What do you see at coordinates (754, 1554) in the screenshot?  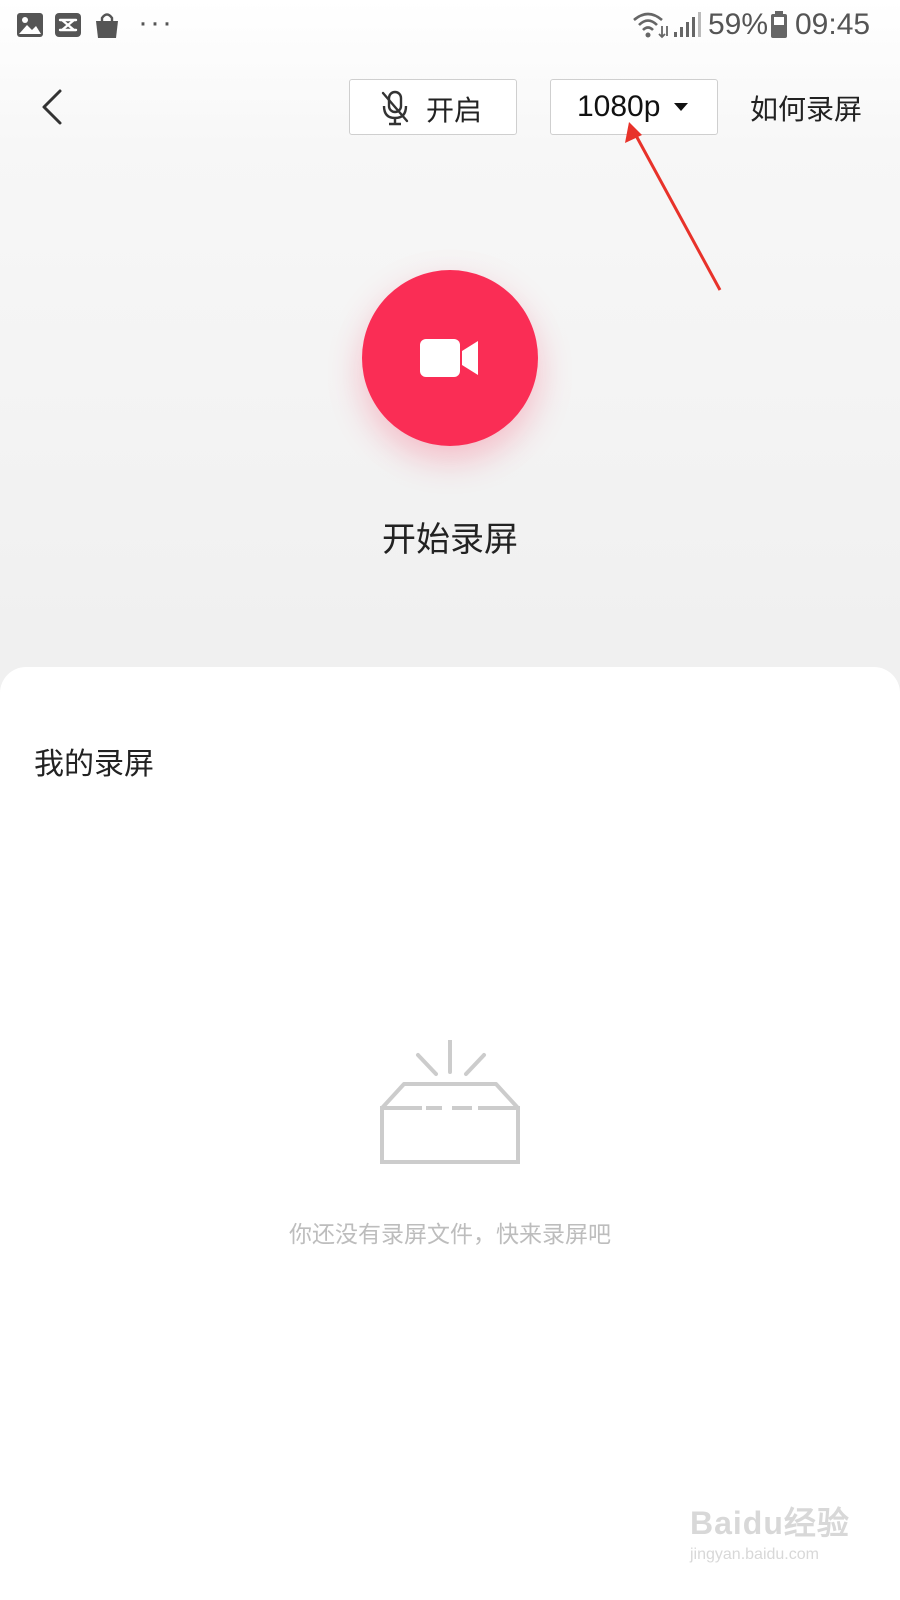 I see `watermark-sub: jingyan.baidu.com` at bounding box center [754, 1554].